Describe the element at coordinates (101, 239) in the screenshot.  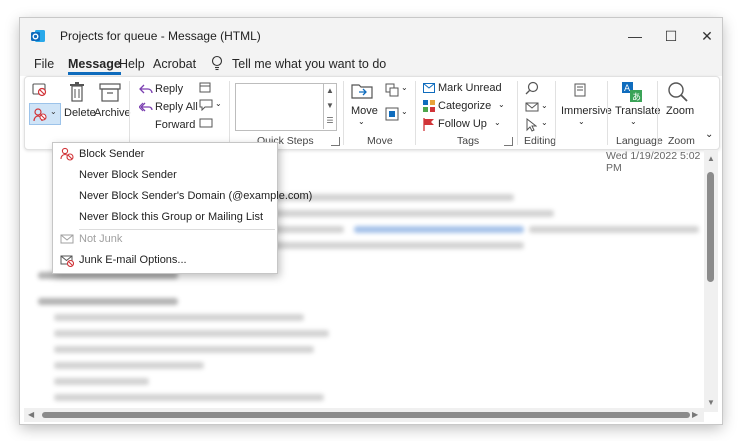
I see `menu-item-label: Not Junk` at that location.